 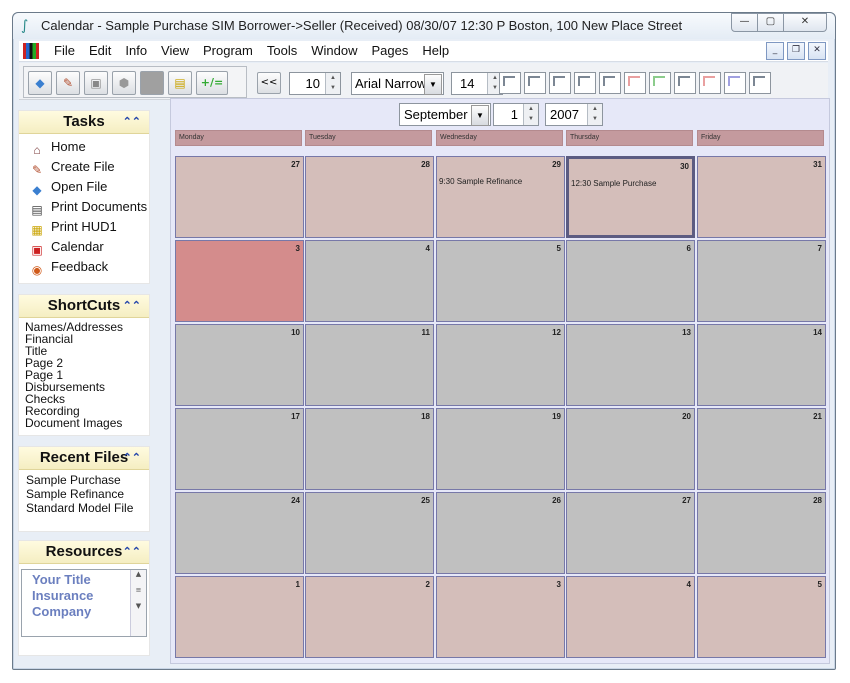 I want to click on maximize-button: ▢, so click(x=771, y=22).